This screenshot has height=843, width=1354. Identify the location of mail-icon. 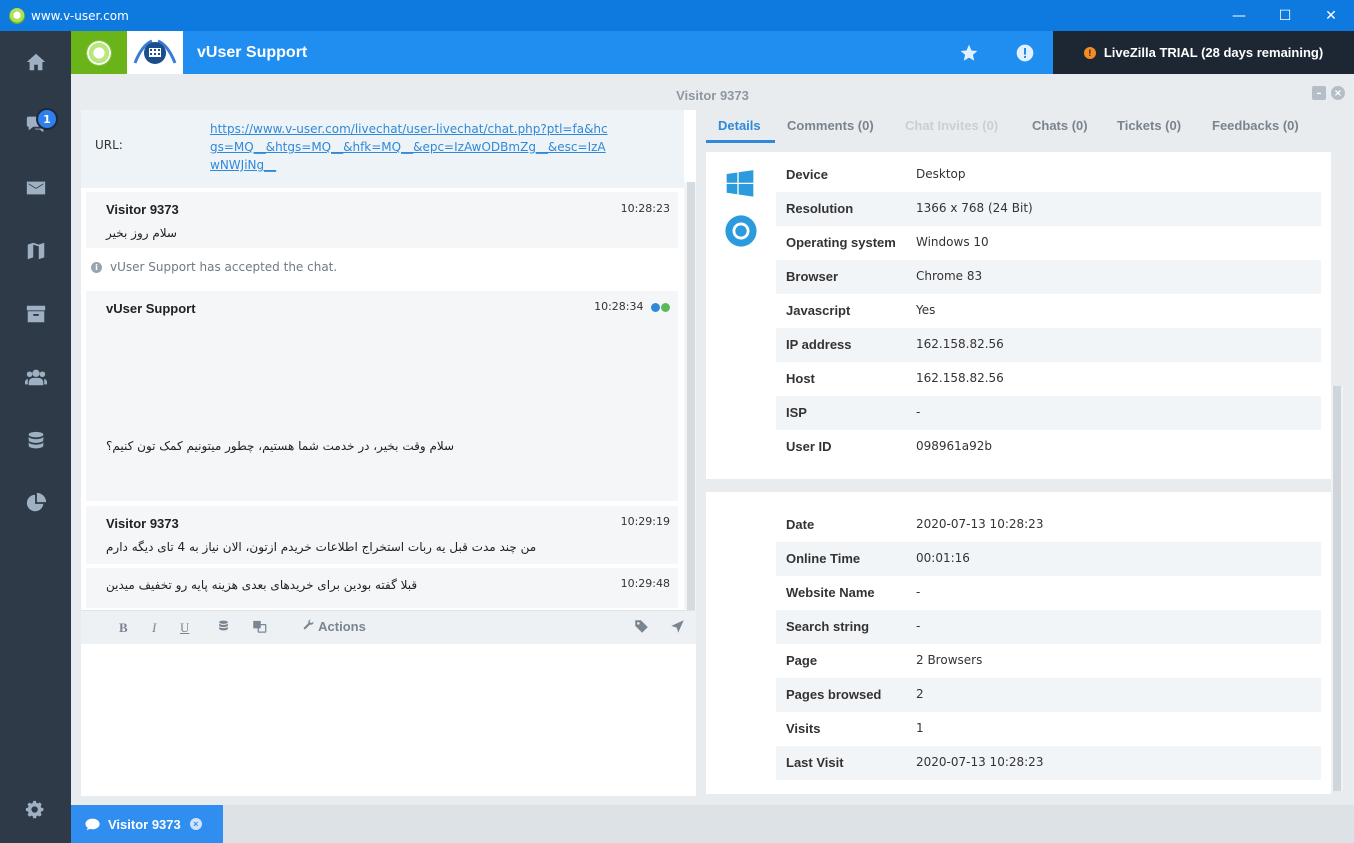
(35, 188).